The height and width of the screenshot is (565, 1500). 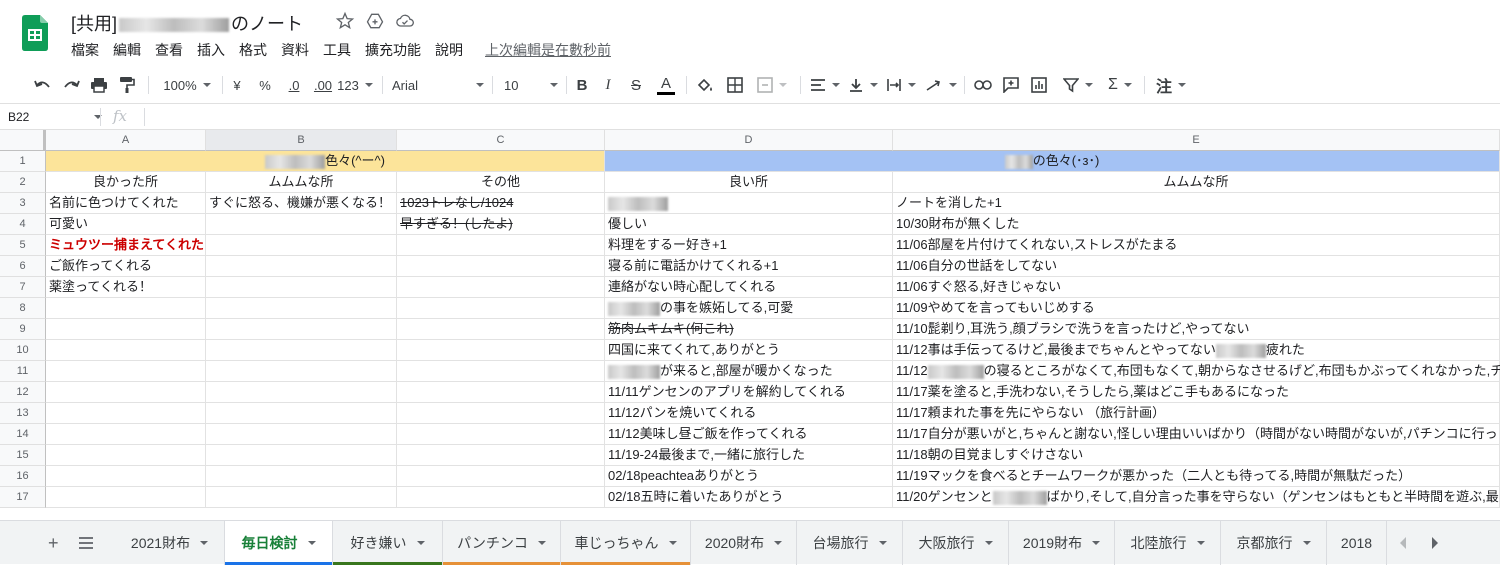 I want to click on row-header: 16, so click(x=23, y=476).